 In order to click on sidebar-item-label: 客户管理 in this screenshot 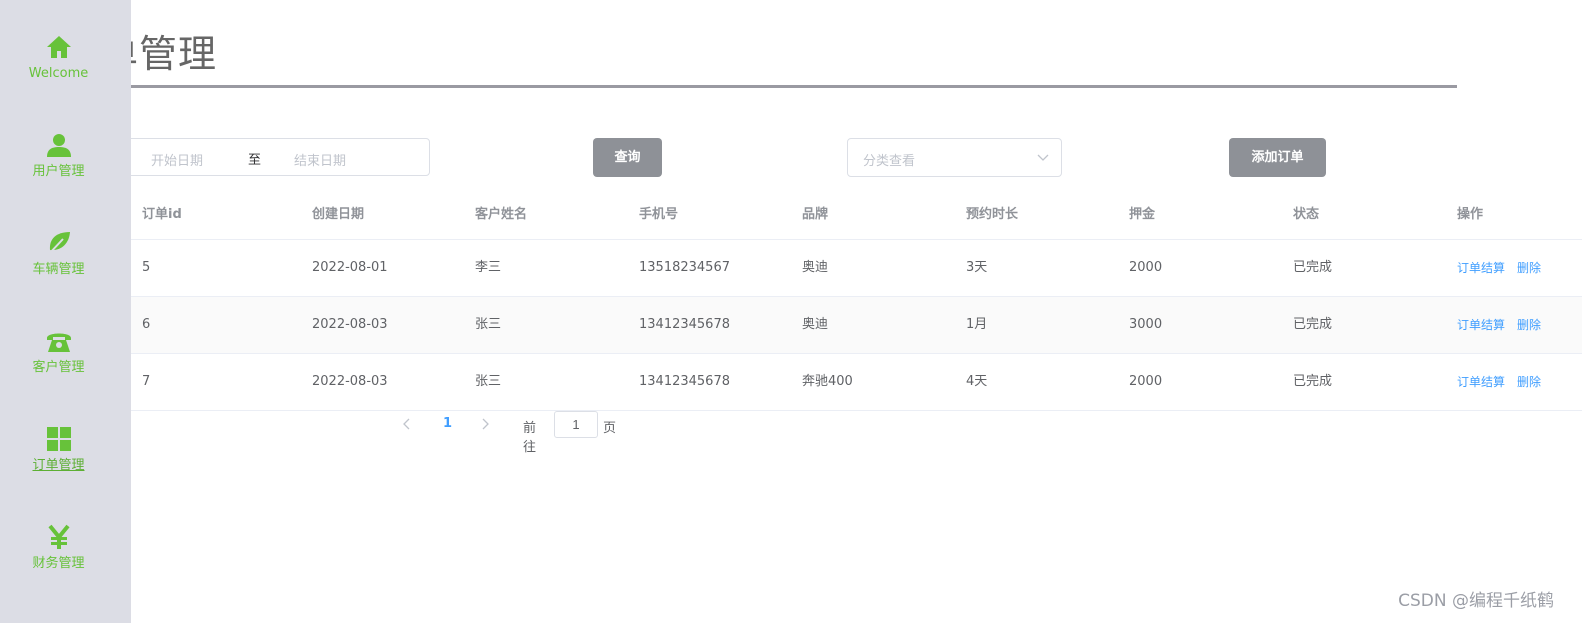, I will do `click(58, 367)`.